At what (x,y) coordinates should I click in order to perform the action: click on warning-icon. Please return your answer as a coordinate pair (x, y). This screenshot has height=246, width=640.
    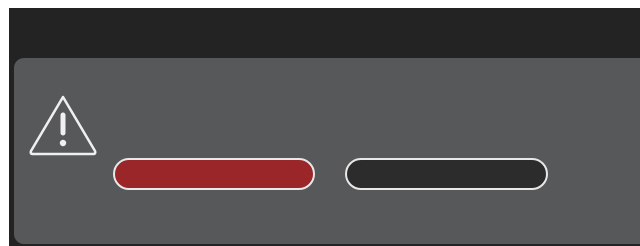
    Looking at the image, I should click on (63, 125).